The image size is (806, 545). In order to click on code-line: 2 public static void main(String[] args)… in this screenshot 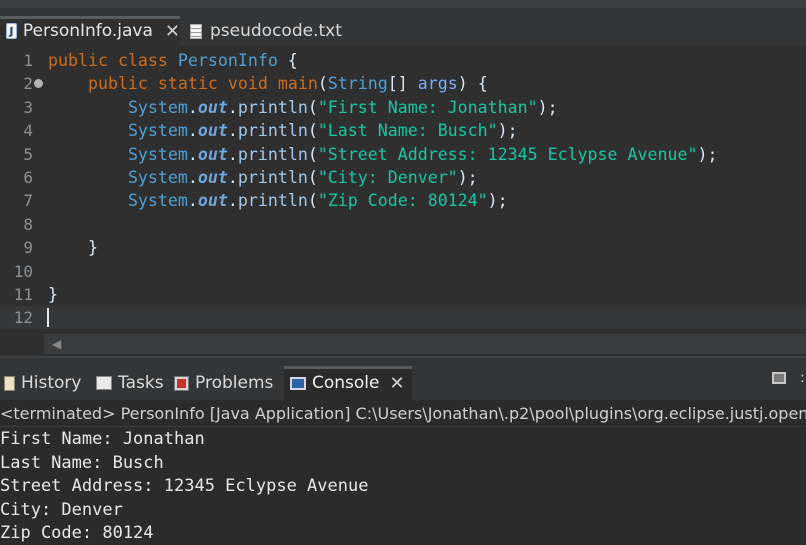, I will do `click(403, 83)`.